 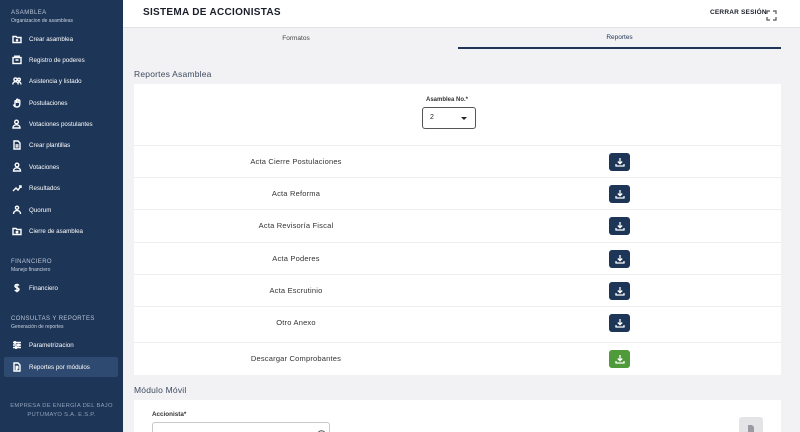 What do you see at coordinates (44, 188) in the screenshot?
I see `sidebar-item-label: Resultados` at bounding box center [44, 188].